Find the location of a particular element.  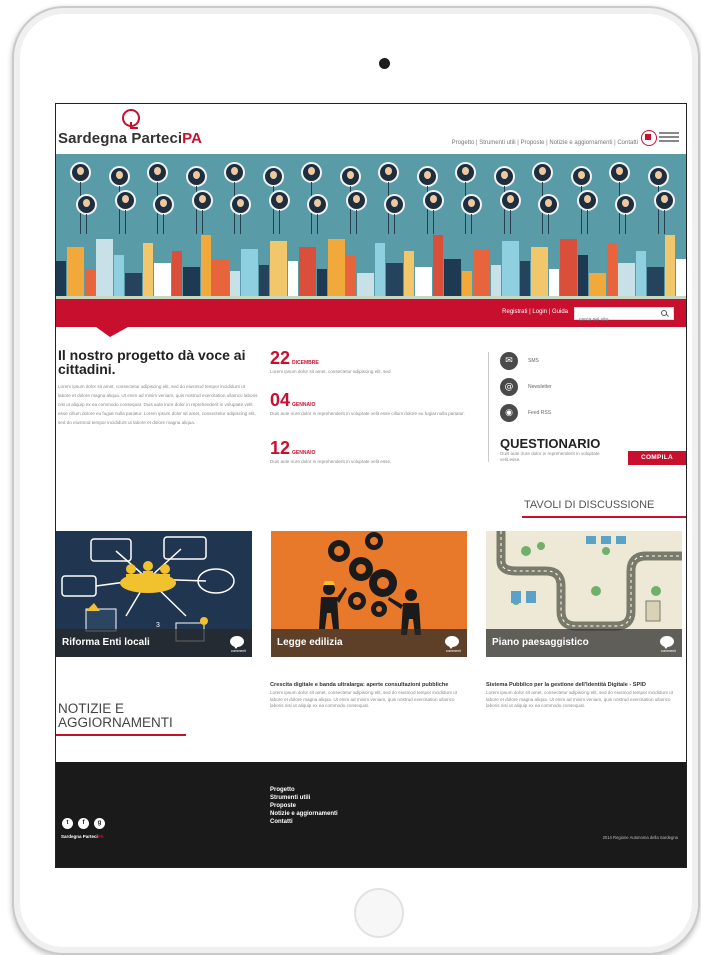

social-label: SMS is located at coordinates (533, 361).